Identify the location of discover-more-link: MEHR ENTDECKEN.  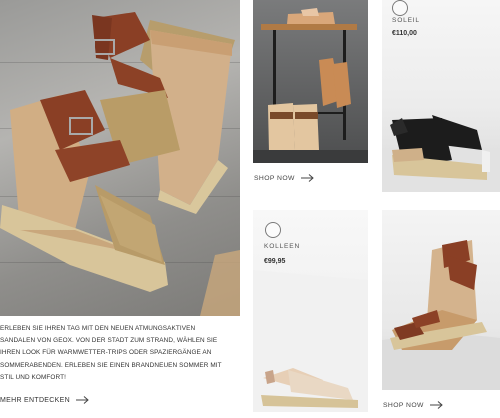
(44, 400).